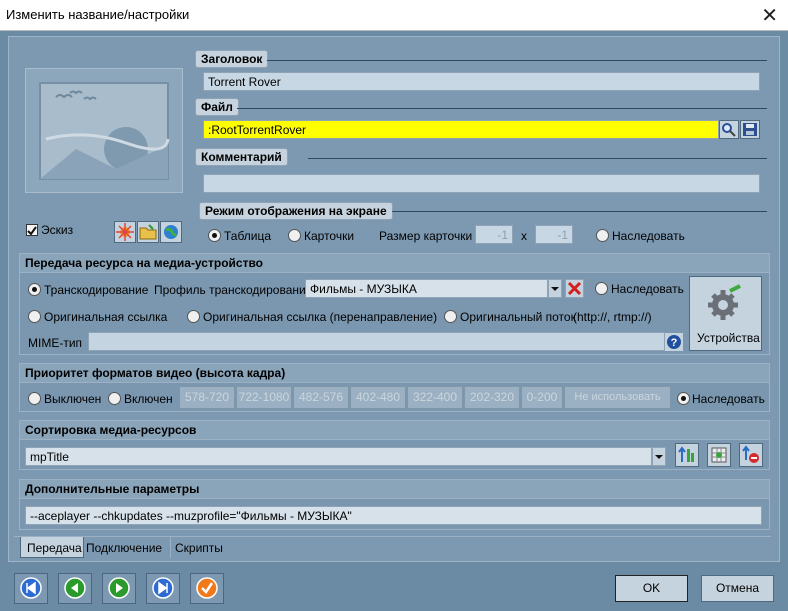  What do you see at coordinates (617, 397) in the screenshot?
I see `priority-segment: Не использовать` at bounding box center [617, 397].